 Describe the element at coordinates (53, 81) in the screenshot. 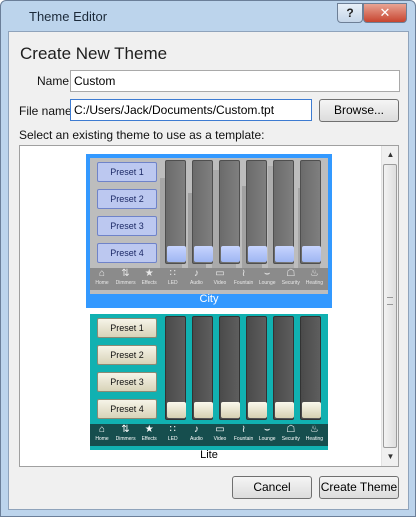

I see `name-label: Name` at that location.